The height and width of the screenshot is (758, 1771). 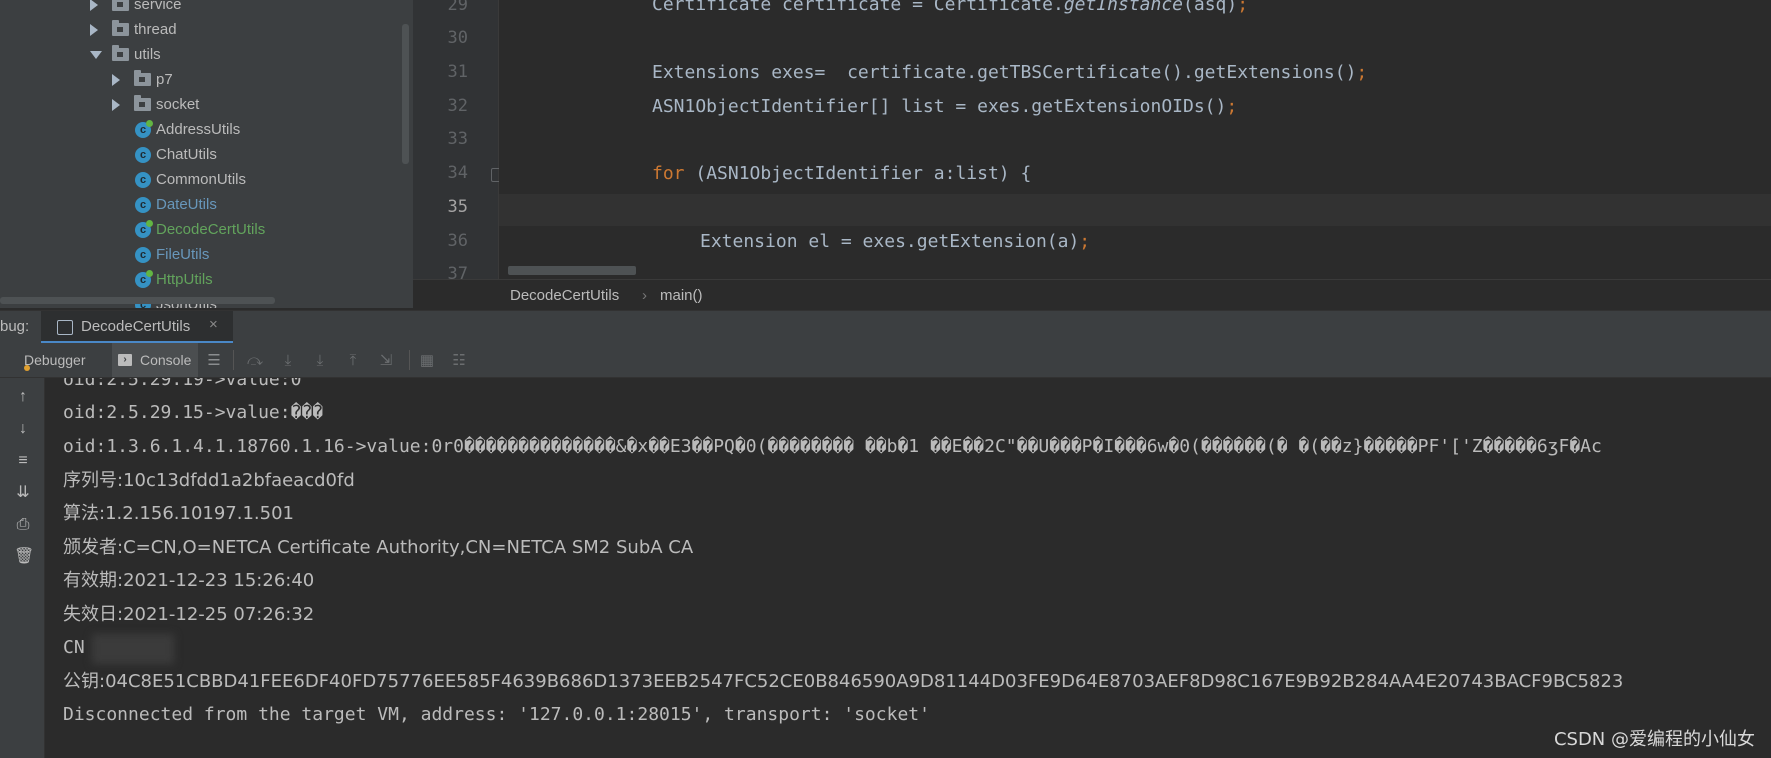 I want to click on tree-horizontal-scrollbar, so click(x=137, y=300).